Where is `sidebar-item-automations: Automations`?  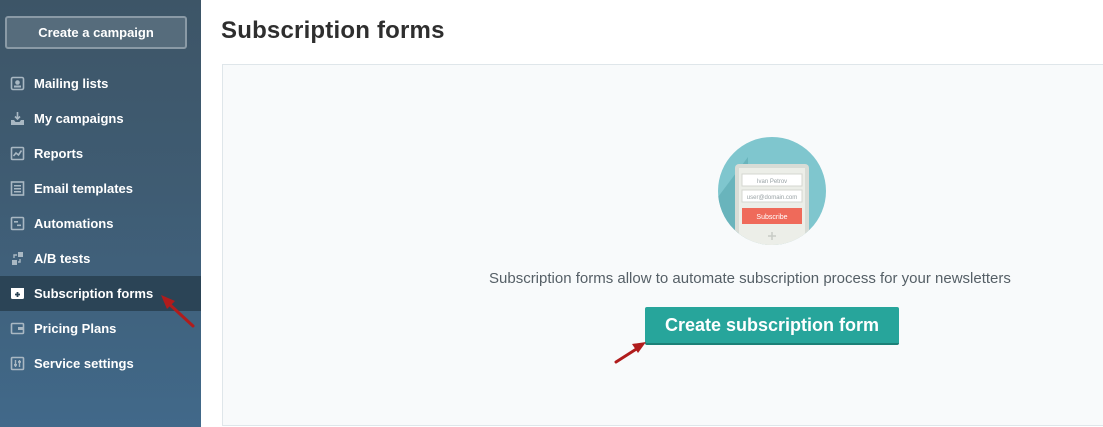 sidebar-item-automations: Automations is located at coordinates (100, 223).